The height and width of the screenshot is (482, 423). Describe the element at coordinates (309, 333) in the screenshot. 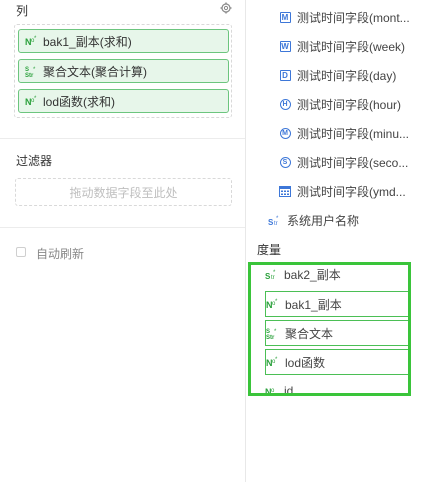

I see `measure-label: 聚合文本` at that location.